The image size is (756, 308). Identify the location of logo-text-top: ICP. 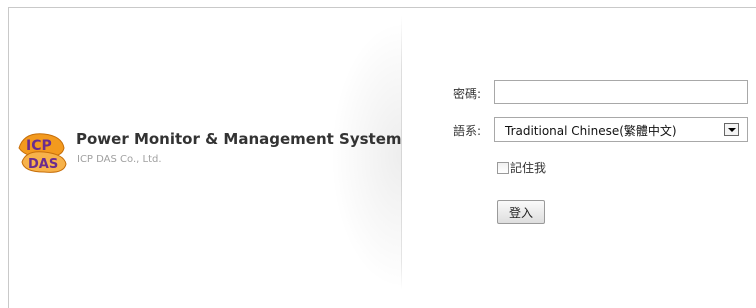
(39, 146).